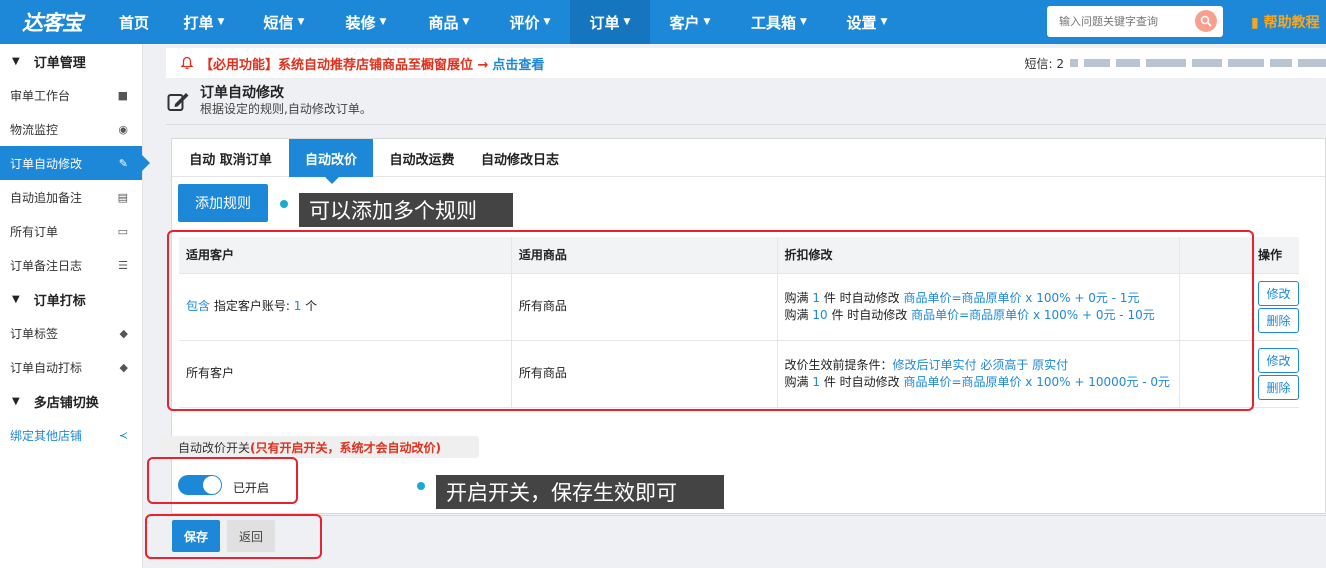 This screenshot has width=1326, height=568. What do you see at coordinates (134, 22) in the screenshot?
I see `nav-home: 首页` at bounding box center [134, 22].